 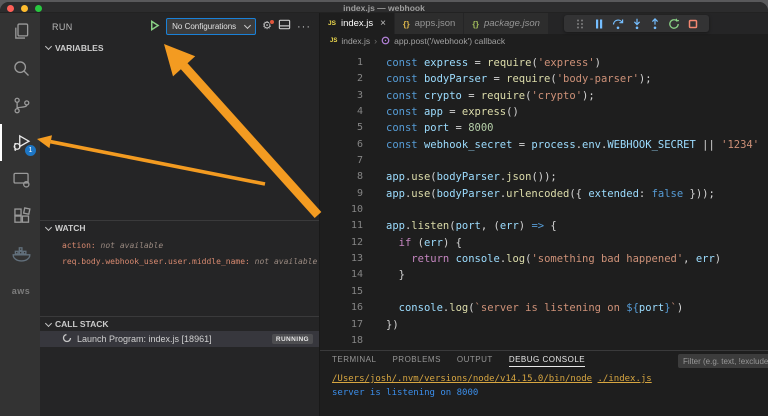 What do you see at coordinates (20, 142) in the screenshot?
I see `run-and-debug-icon: 1` at bounding box center [20, 142].